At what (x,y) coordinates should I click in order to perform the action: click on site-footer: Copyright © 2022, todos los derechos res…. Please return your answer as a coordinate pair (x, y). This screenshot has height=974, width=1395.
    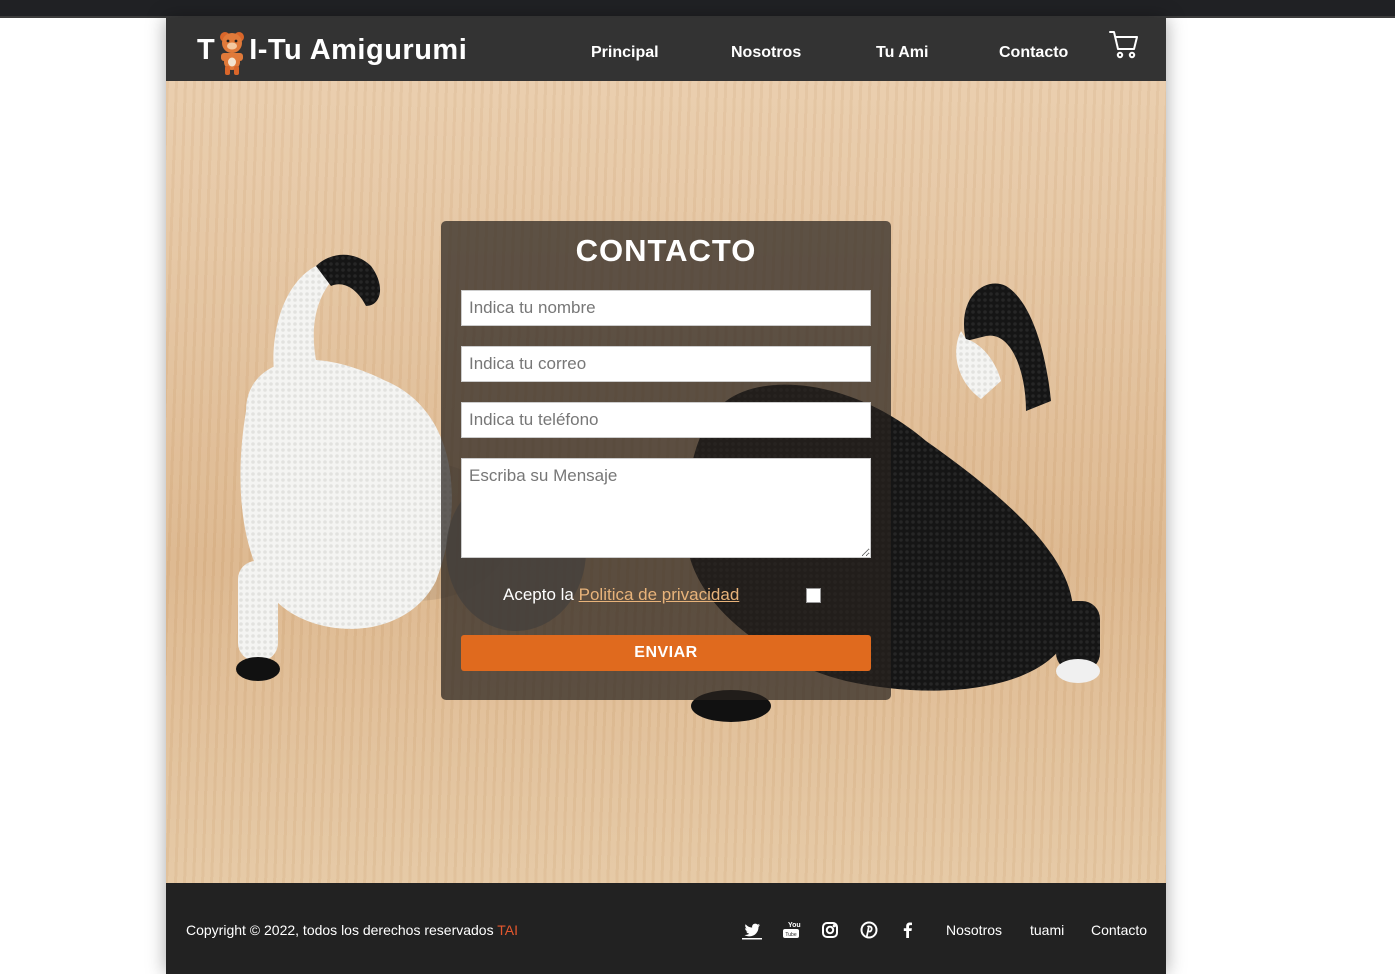
    Looking at the image, I should click on (666, 928).